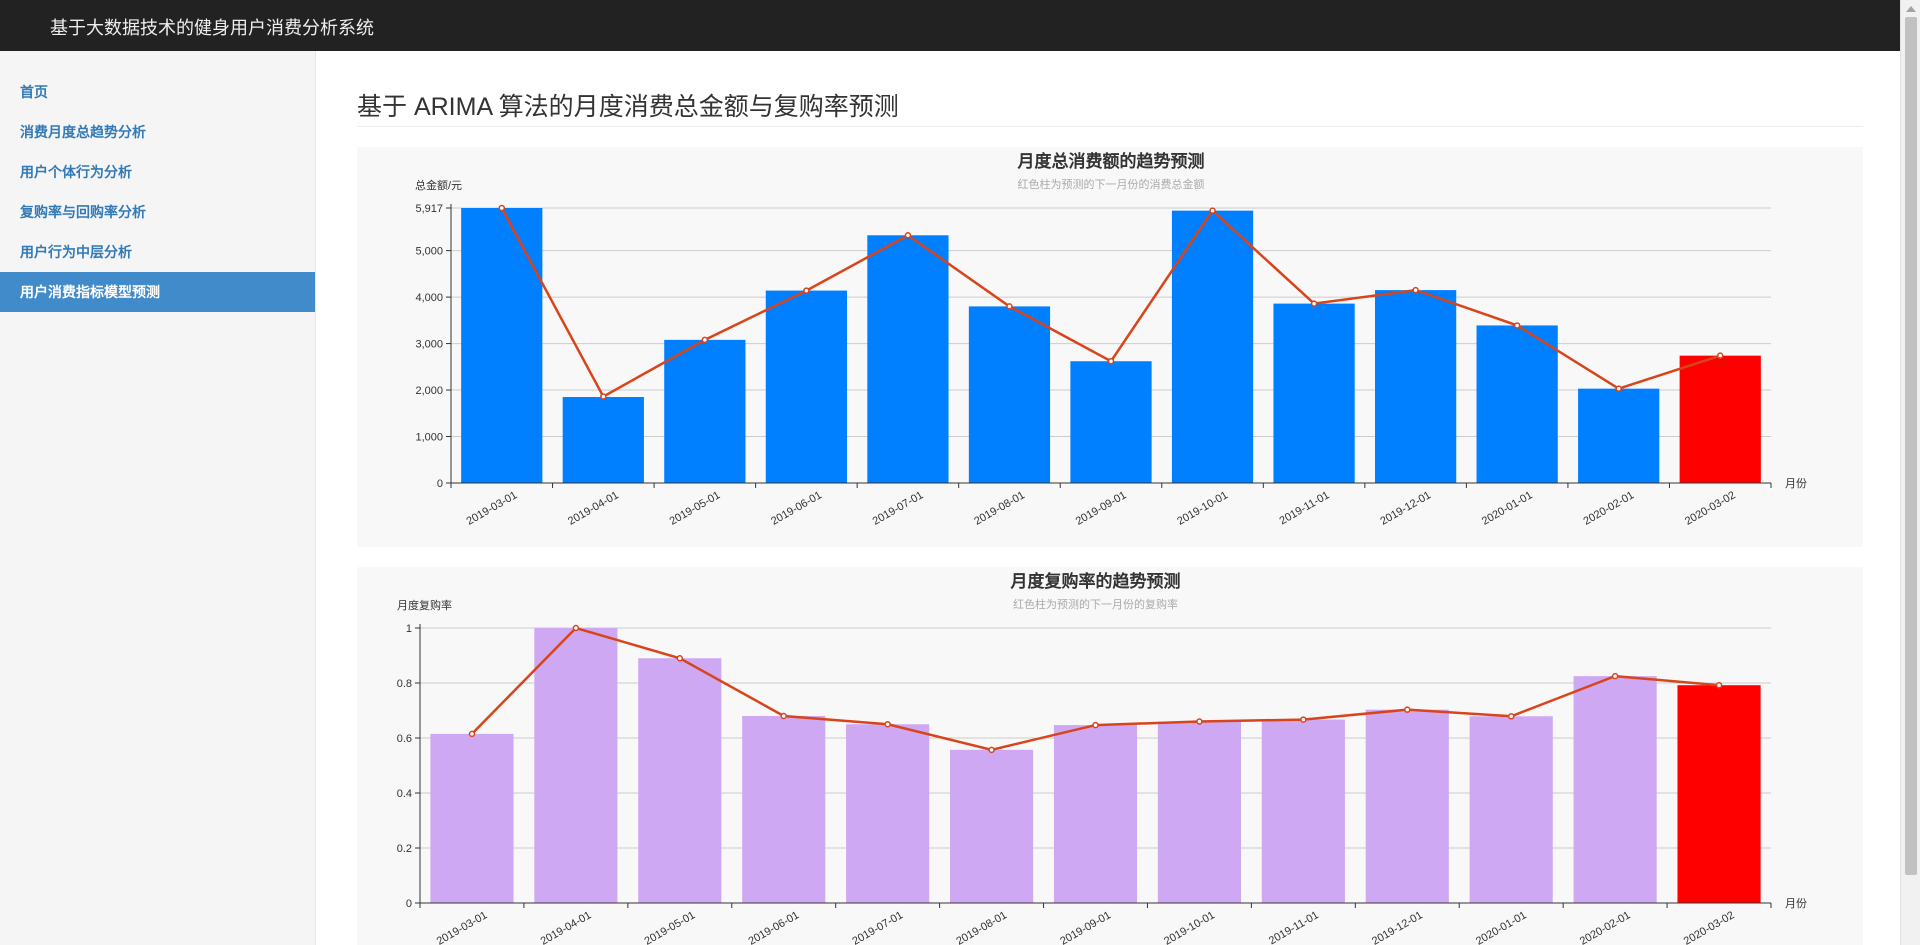 This screenshot has height=945, width=1920. Describe the element at coordinates (1110, 126) in the screenshot. I see `title-divider` at that location.